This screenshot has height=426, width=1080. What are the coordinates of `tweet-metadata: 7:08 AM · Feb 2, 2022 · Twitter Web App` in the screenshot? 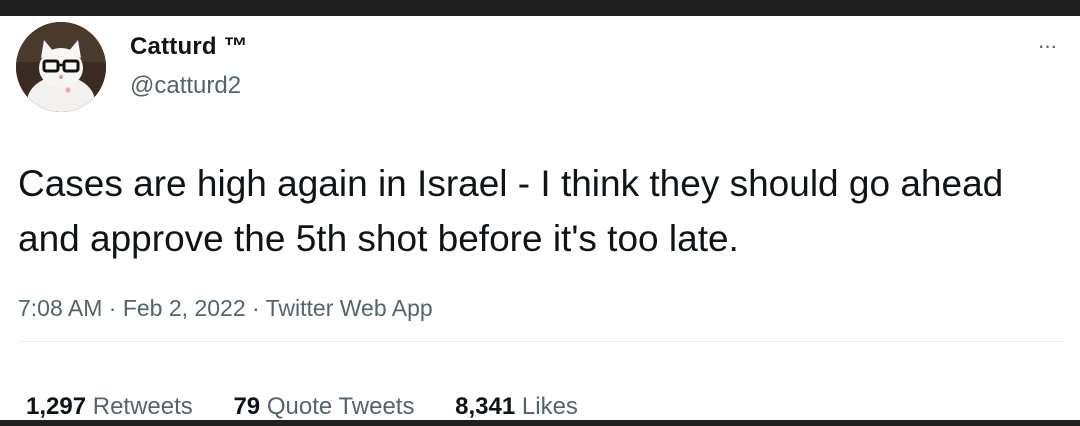 It's located at (225, 308).